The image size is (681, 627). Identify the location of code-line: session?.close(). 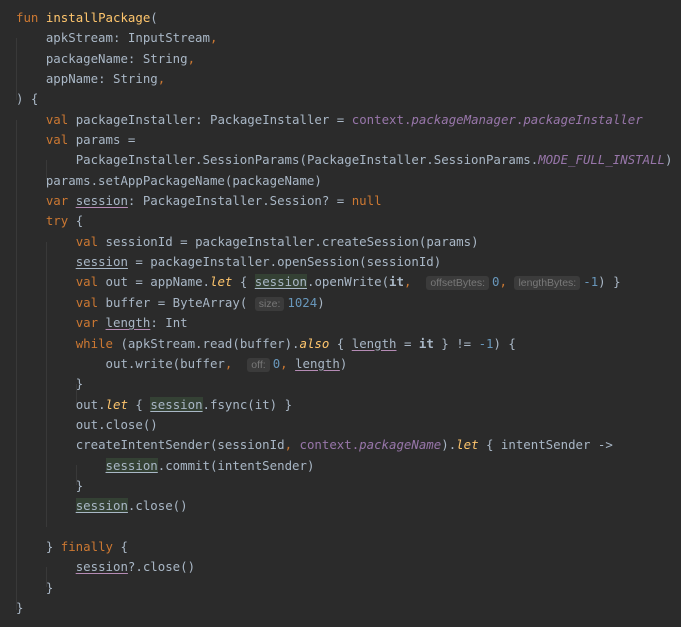
(344, 567).